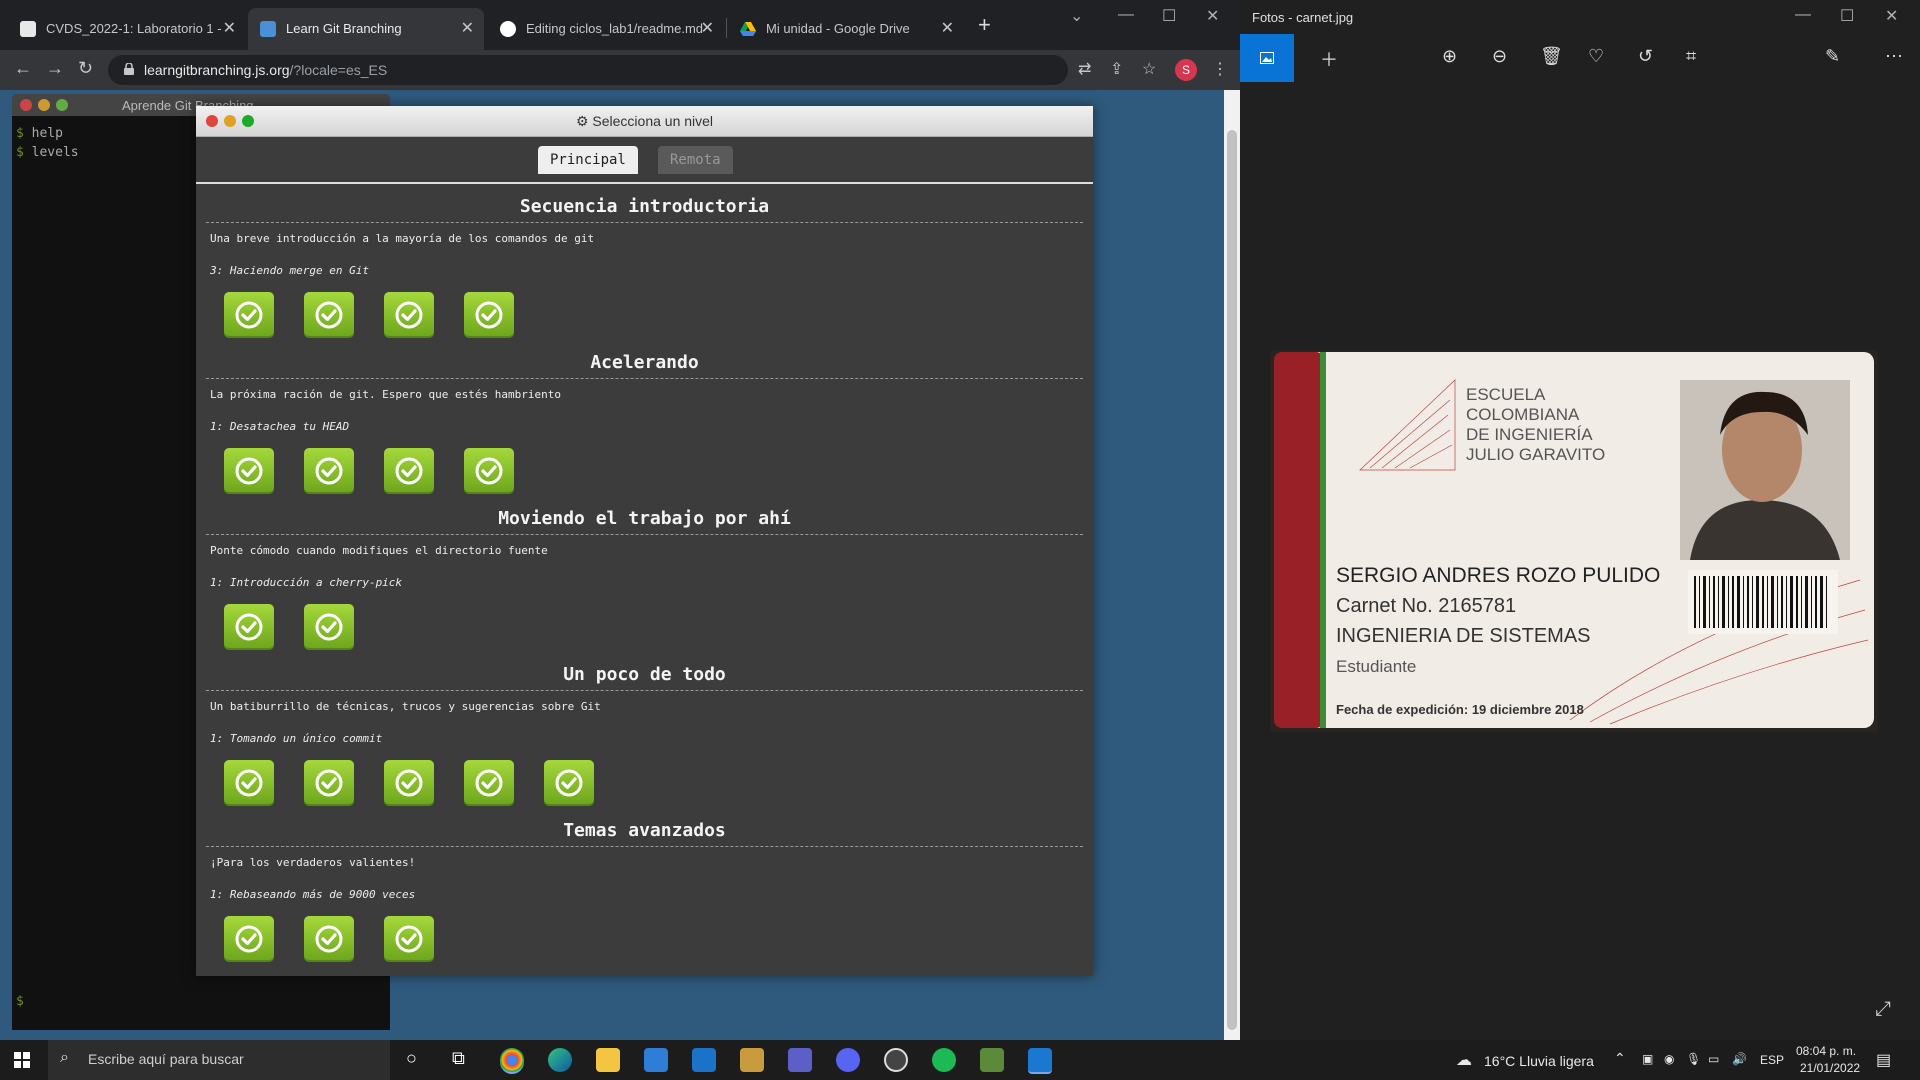  What do you see at coordinates (1883, 1009) in the screenshot?
I see `fullscreen-icon: ⤢` at bounding box center [1883, 1009].